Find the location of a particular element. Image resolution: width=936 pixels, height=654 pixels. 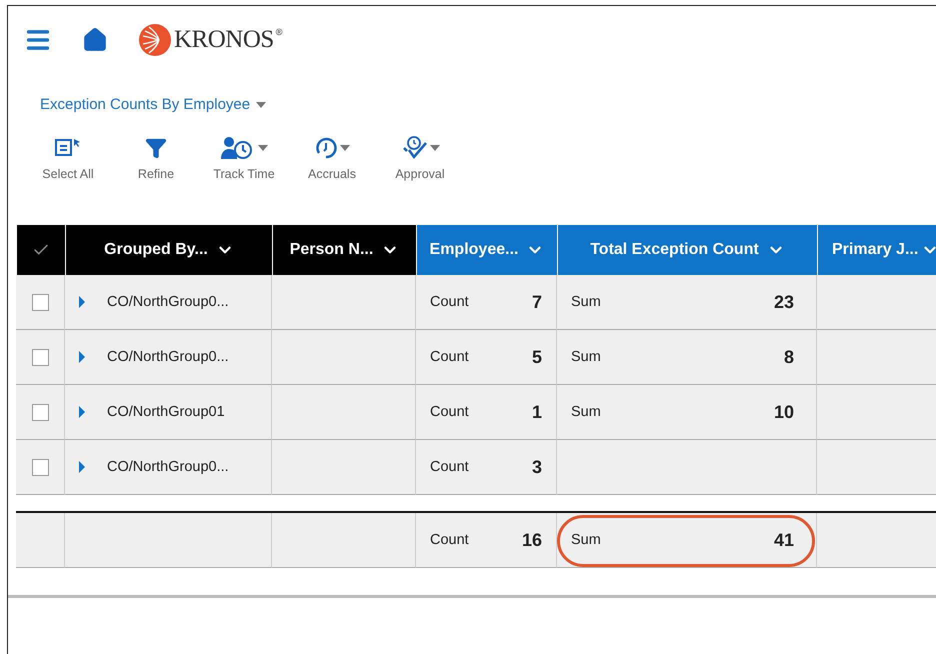

count-value: 1 is located at coordinates (537, 412).